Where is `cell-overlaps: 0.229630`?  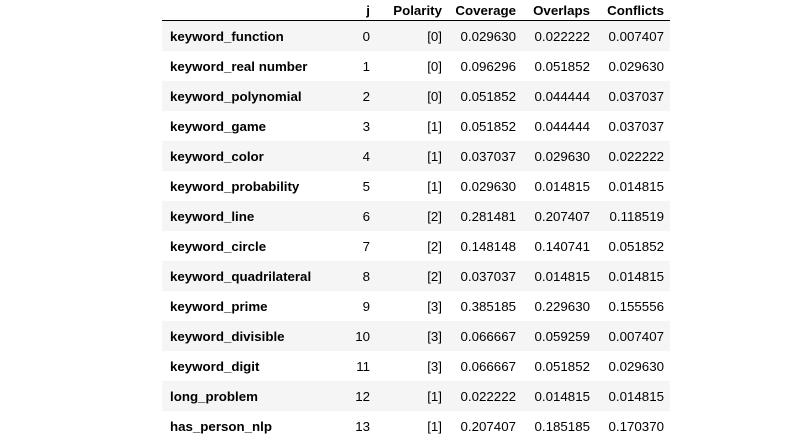 cell-overlaps: 0.229630 is located at coordinates (559, 306).